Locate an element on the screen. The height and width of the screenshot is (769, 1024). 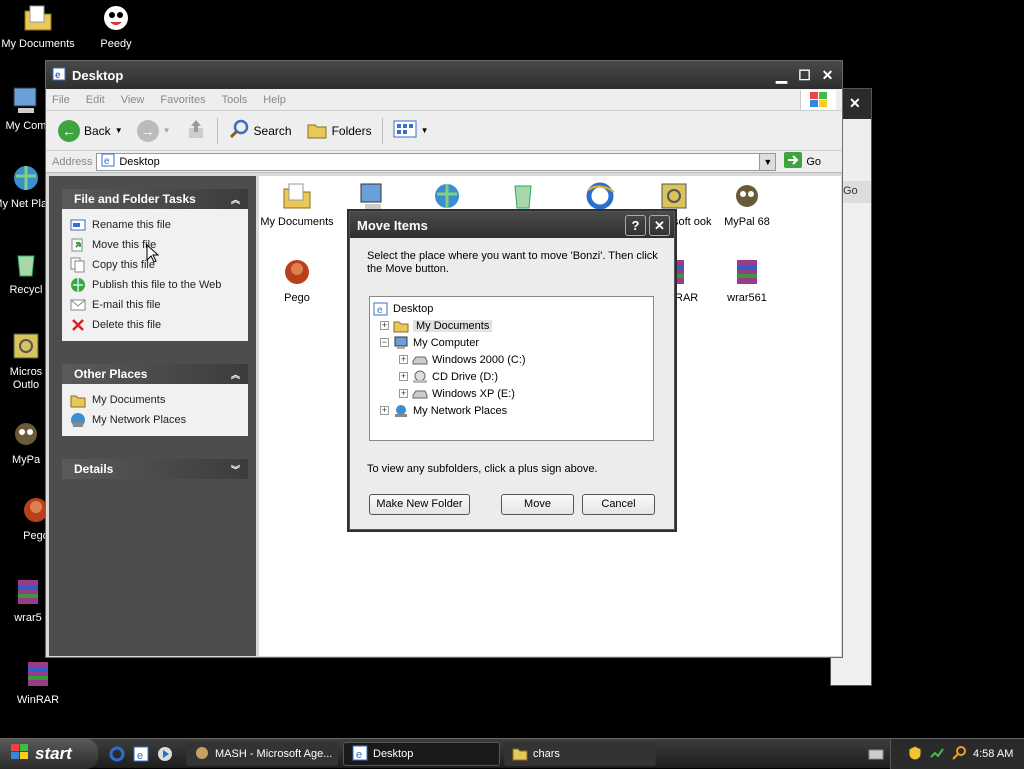
file-item: wrar561 is located at coordinates (747, 280).